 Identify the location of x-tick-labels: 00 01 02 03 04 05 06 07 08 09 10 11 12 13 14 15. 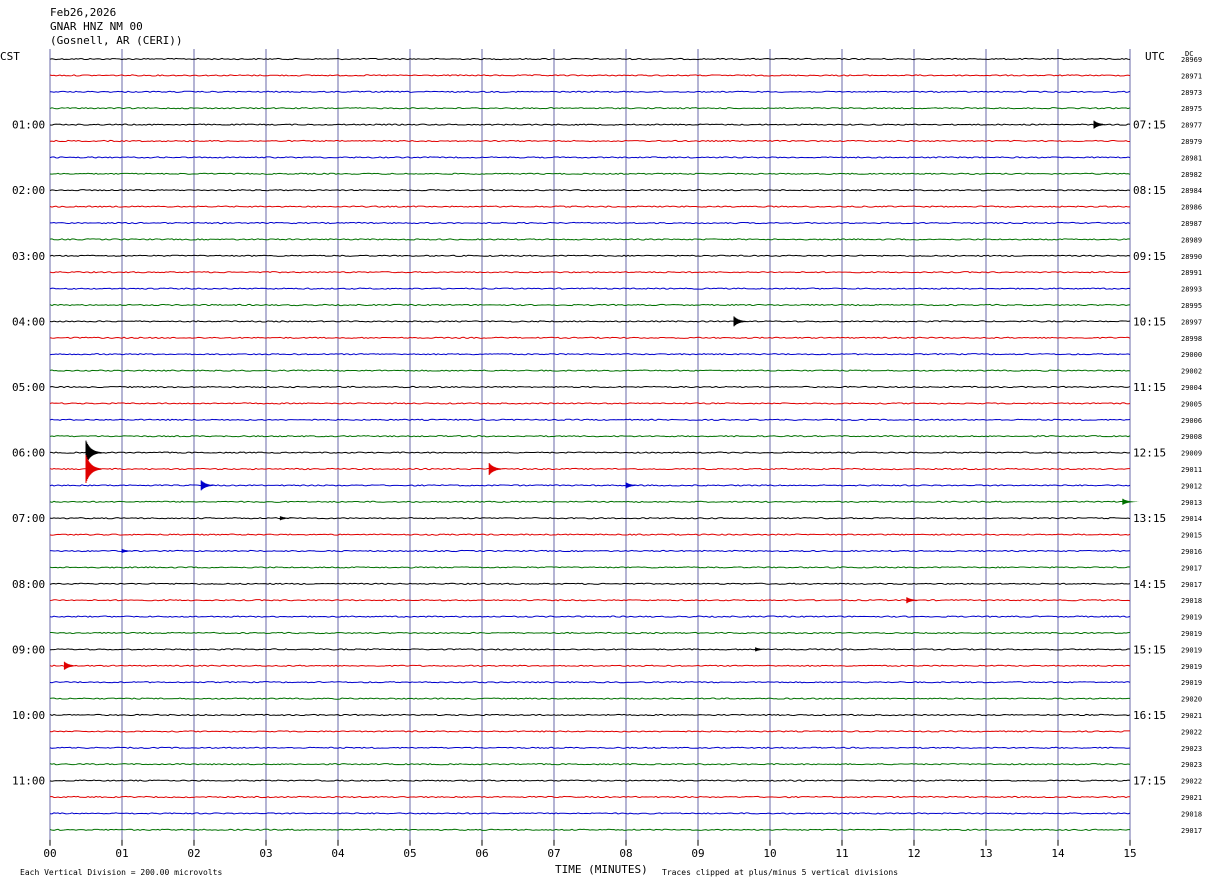
(590, 849).